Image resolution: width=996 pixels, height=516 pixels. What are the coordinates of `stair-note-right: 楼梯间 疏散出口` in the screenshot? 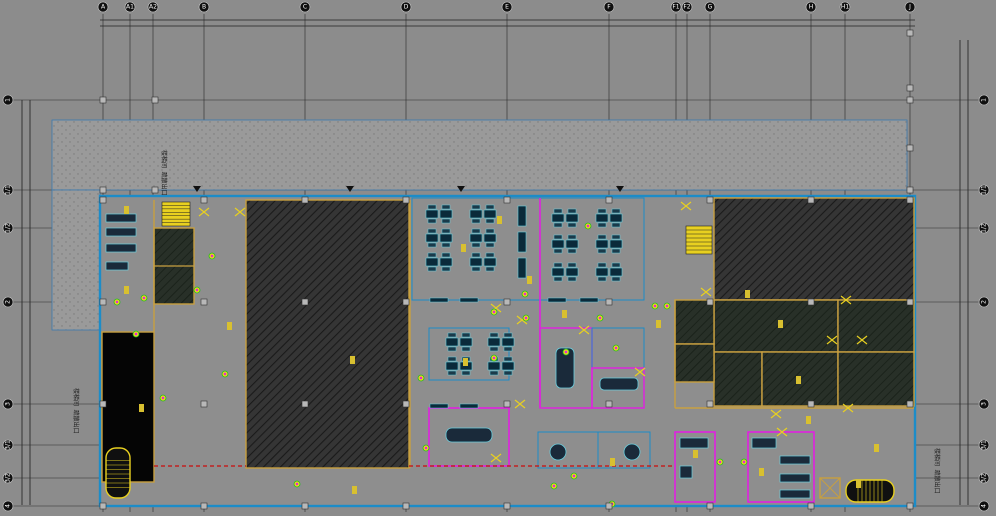 It's located at (937, 471).